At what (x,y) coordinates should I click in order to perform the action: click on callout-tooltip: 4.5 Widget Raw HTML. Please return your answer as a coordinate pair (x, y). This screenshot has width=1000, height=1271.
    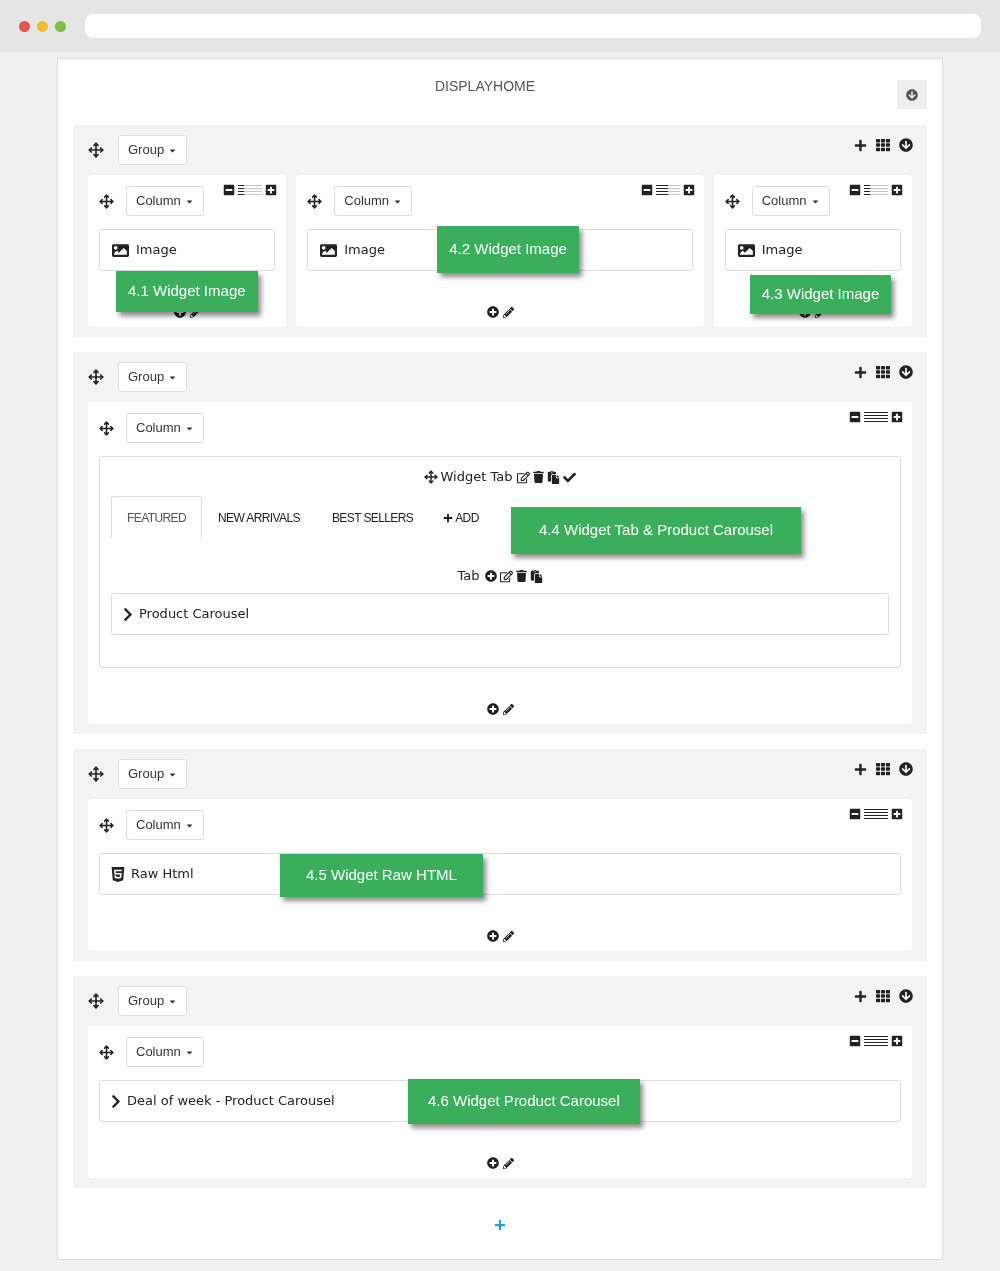
    Looking at the image, I should click on (381, 875).